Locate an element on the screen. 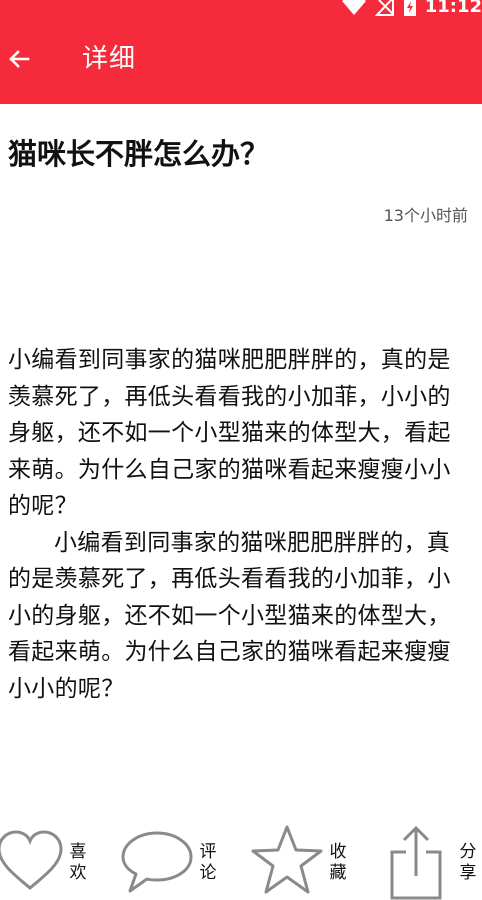 Image resolution: width=482 pixels, height=900 pixels. back-button is located at coordinates (19, 59).